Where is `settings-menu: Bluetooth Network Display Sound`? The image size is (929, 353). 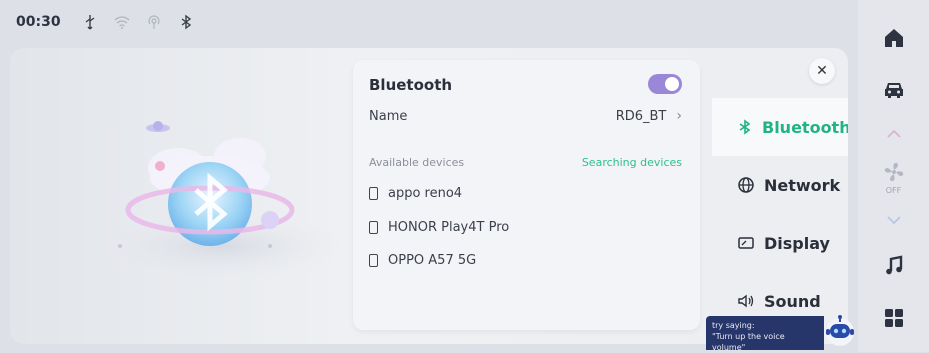 settings-menu: Bluetooth Network Display Sound is located at coordinates (780, 218).